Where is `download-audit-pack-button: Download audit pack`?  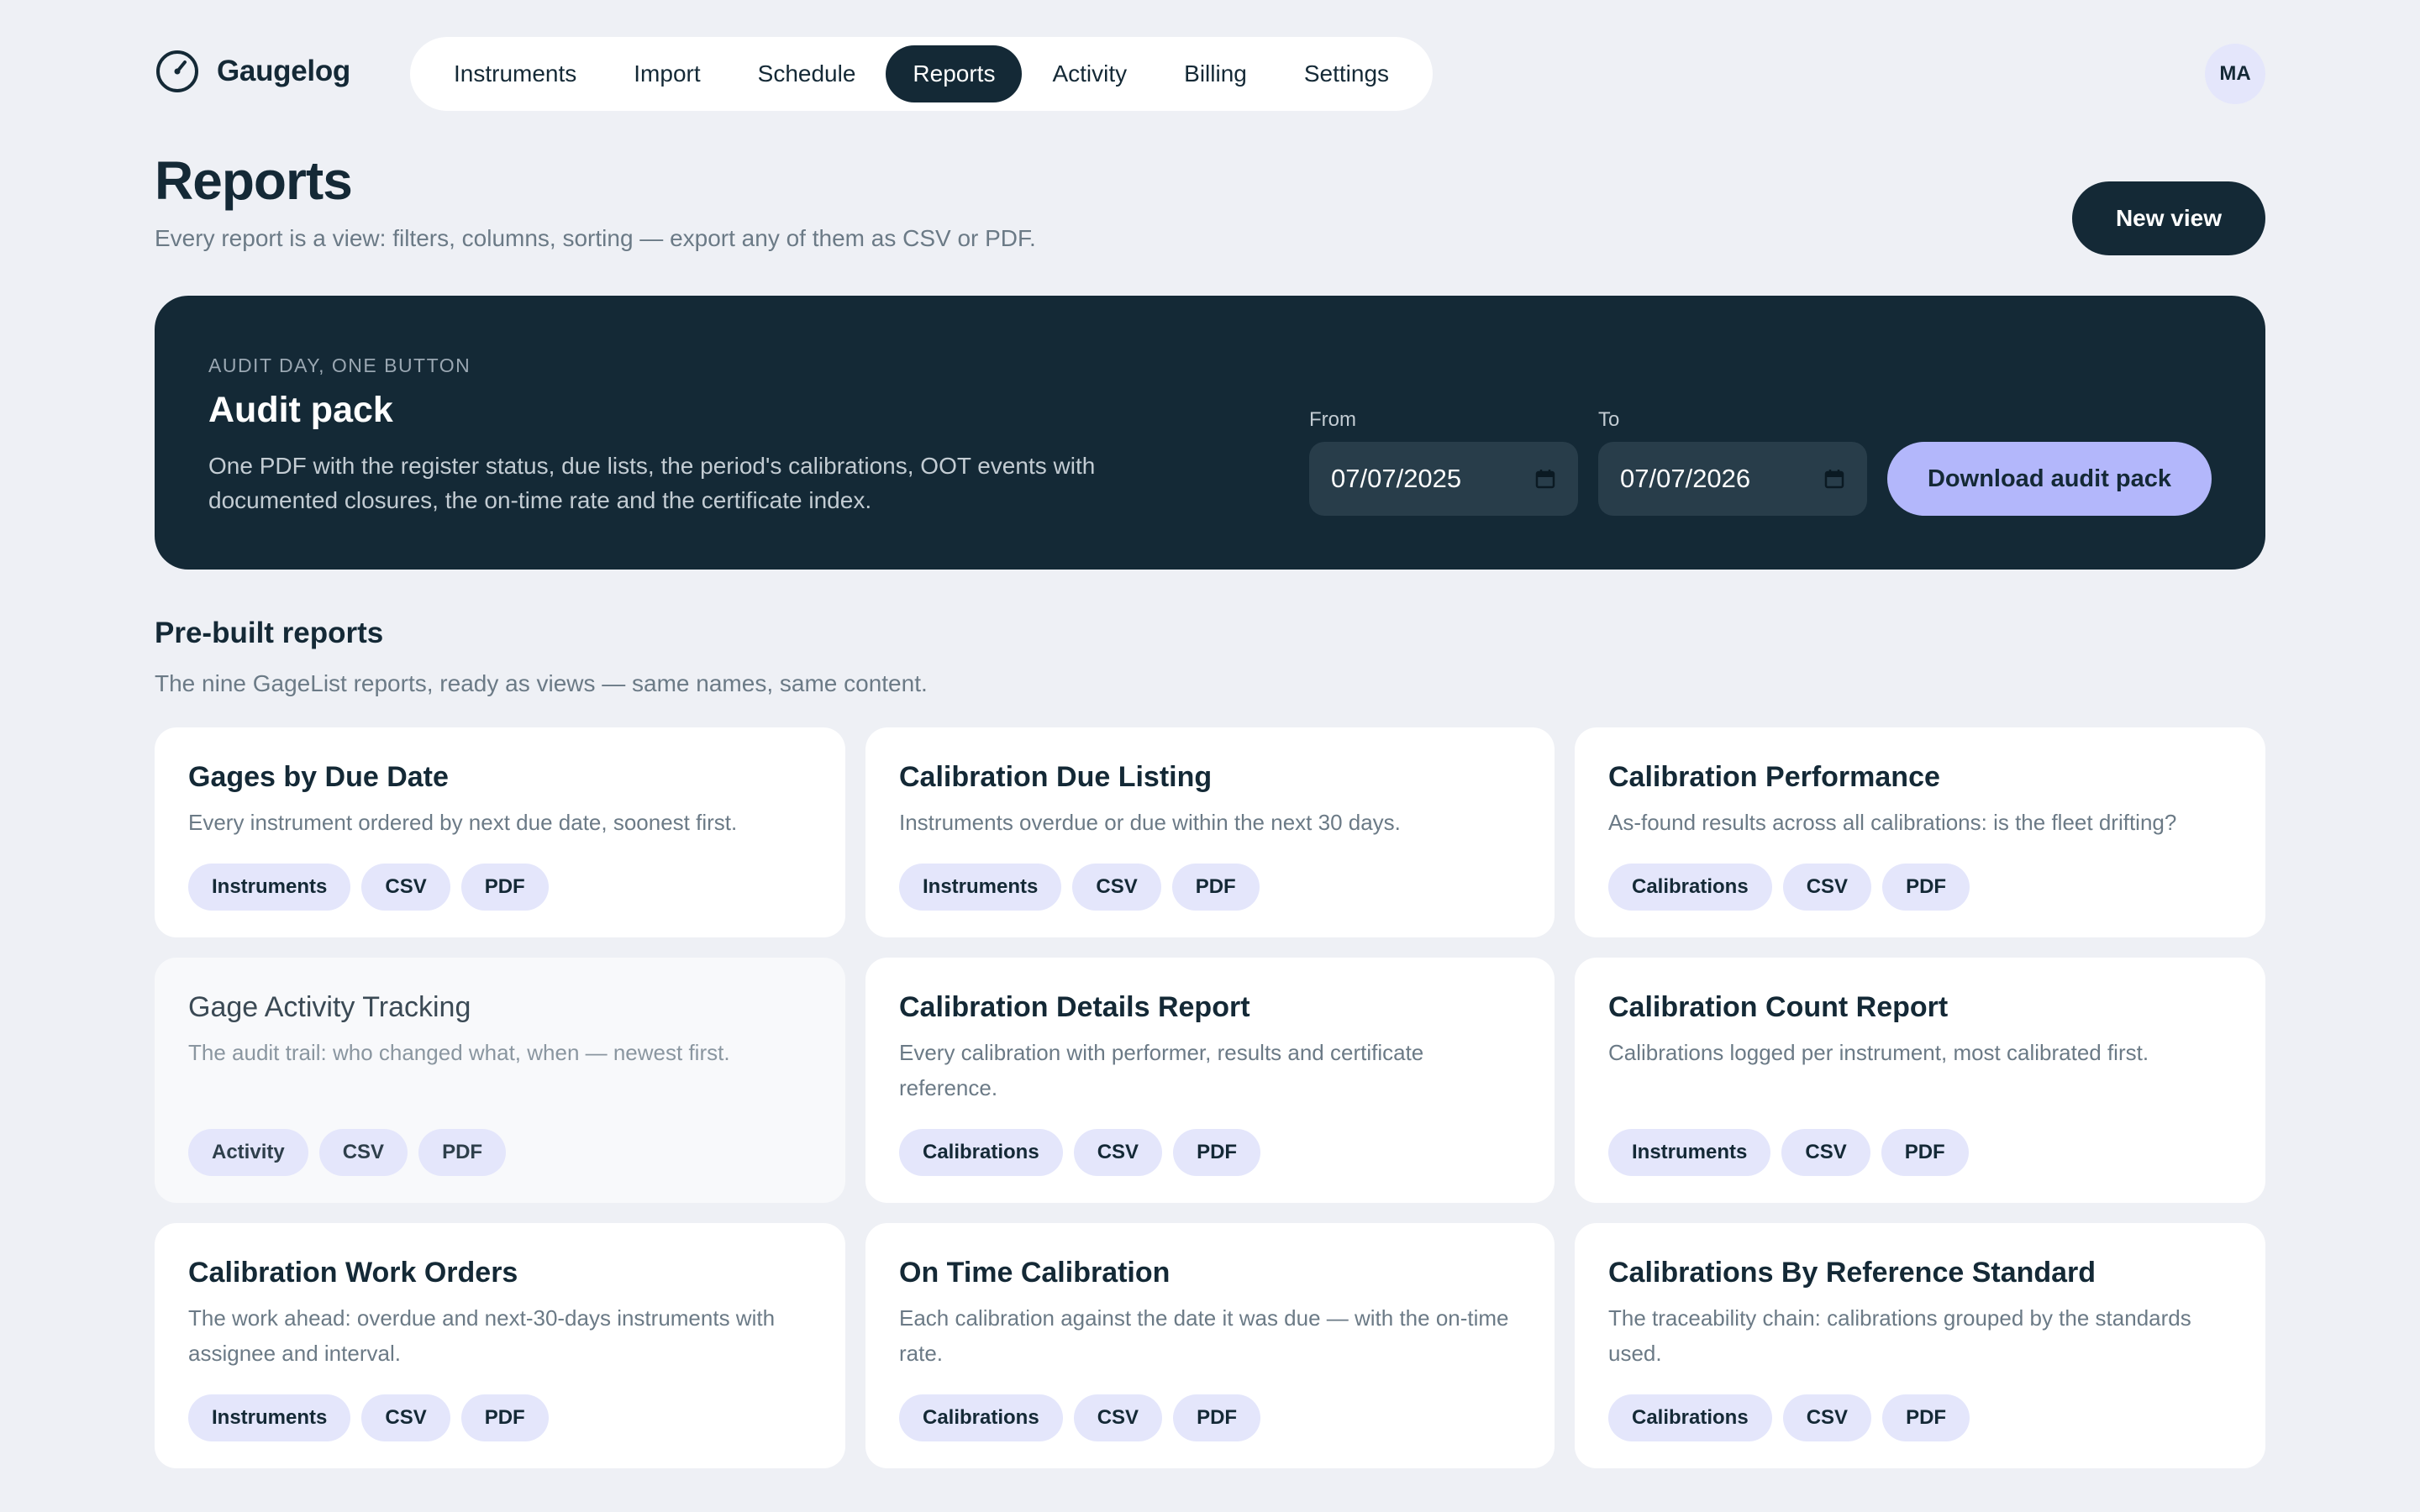
download-audit-pack-button: Download audit pack is located at coordinates (2049, 479).